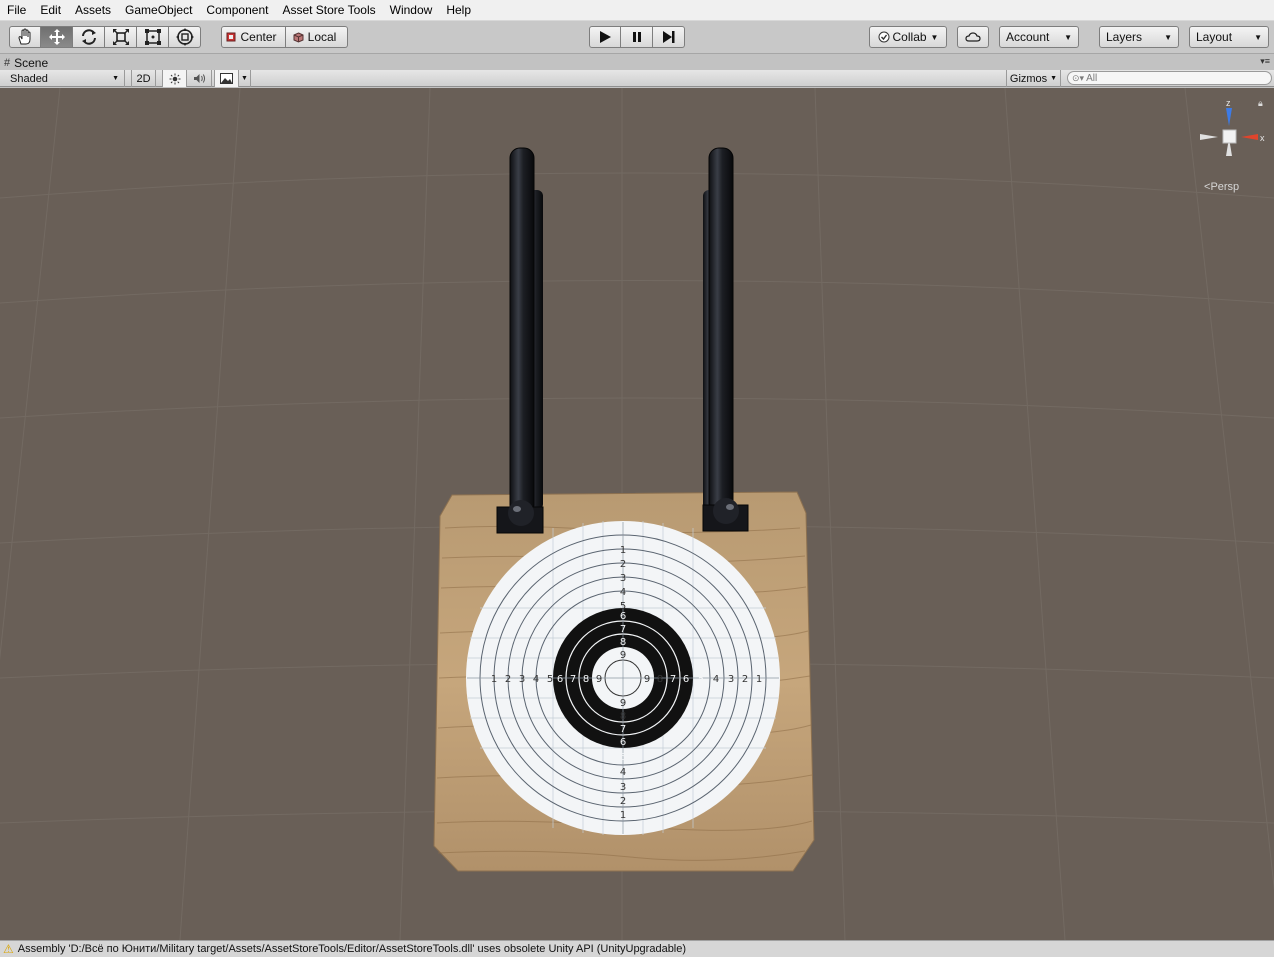  I want to click on search-placeholder: All, so click(1092, 78).